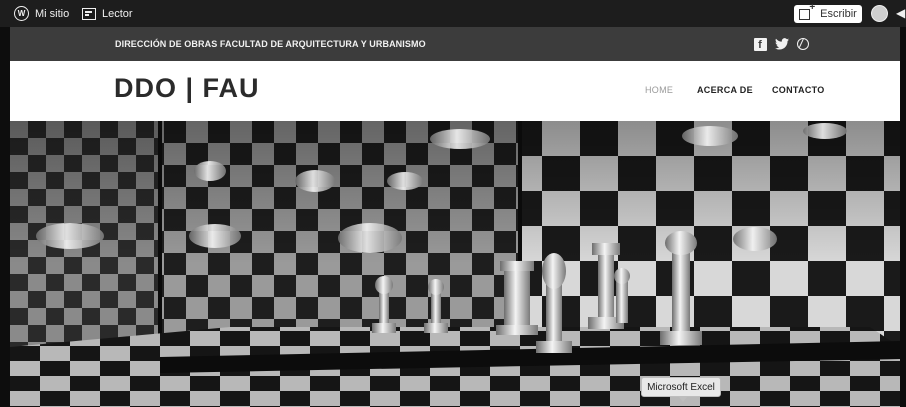  I want to click on nav-contact: CONTACTO, so click(798, 90).